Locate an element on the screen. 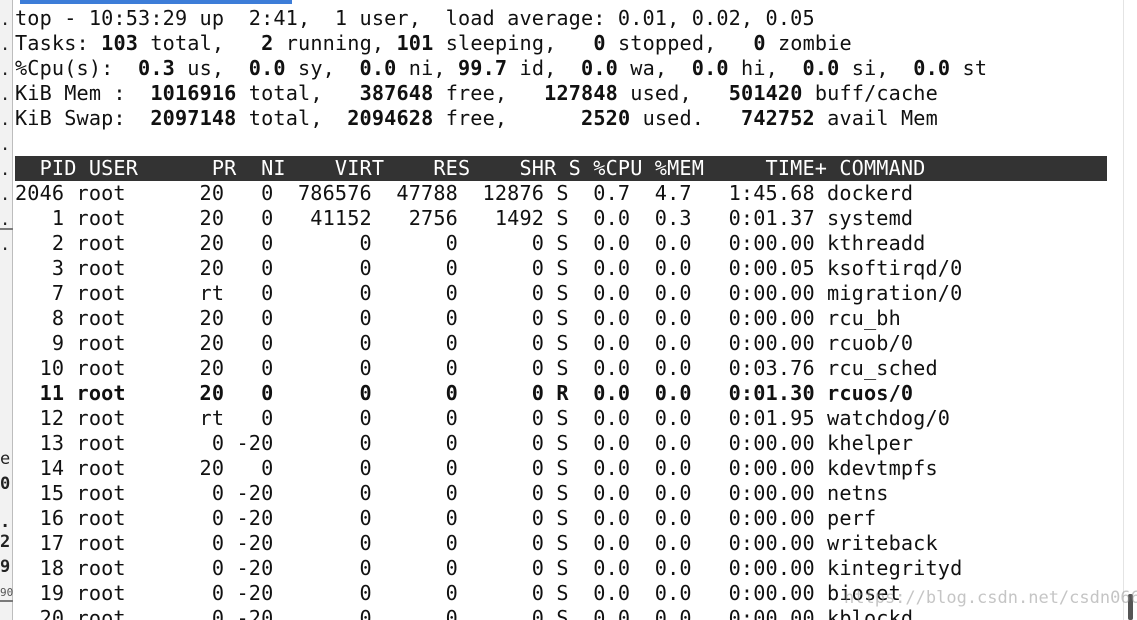 The image size is (1137, 620). window-border is located at coordinates (12, 310).